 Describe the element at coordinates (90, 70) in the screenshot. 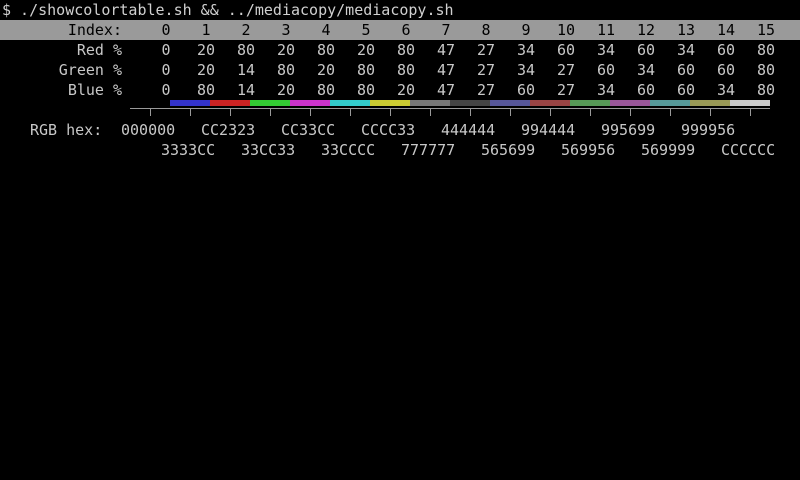

I see `green-label: Green %` at that location.